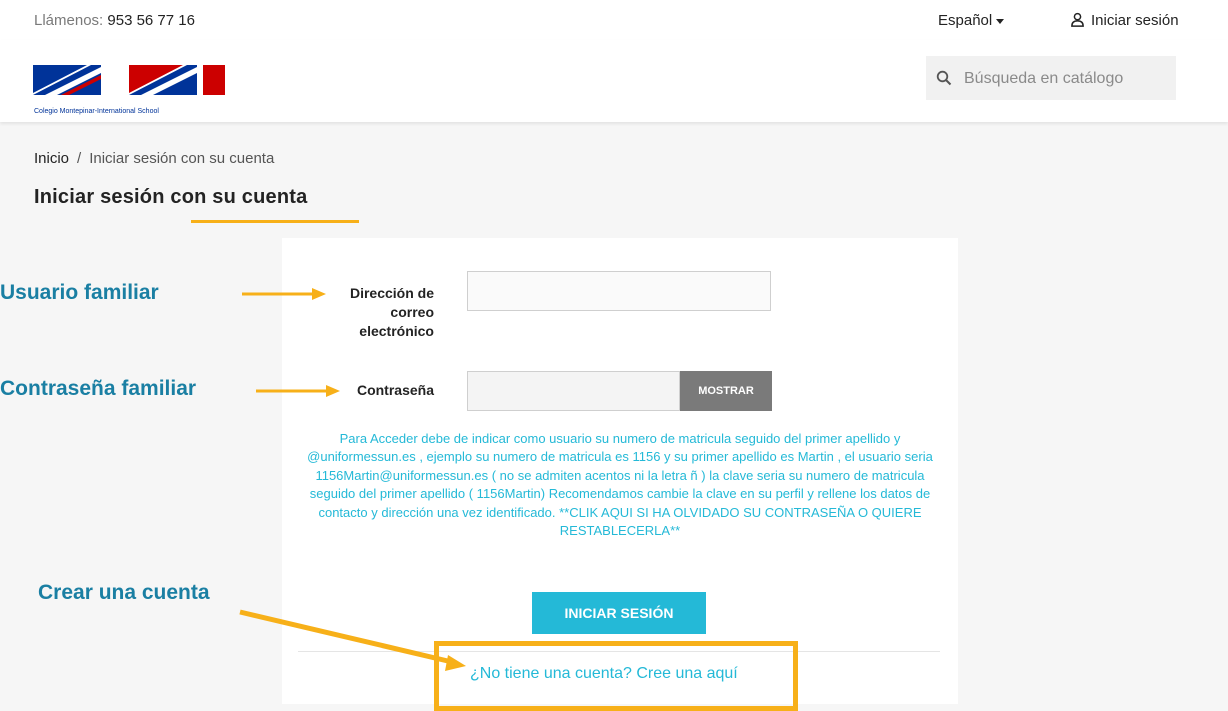 Image resolution: width=1228 pixels, height=711 pixels. I want to click on annotation-user-label: Usuario familiar, so click(79, 292).